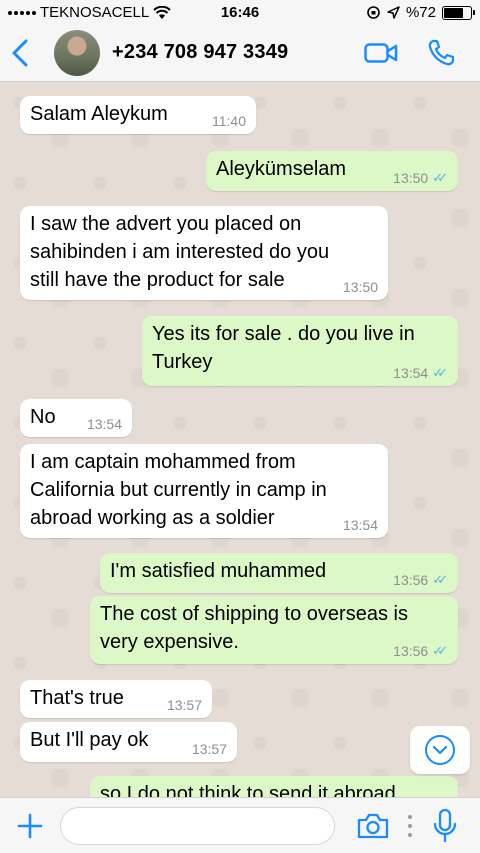  I want to click on wifi-icon, so click(162, 12).